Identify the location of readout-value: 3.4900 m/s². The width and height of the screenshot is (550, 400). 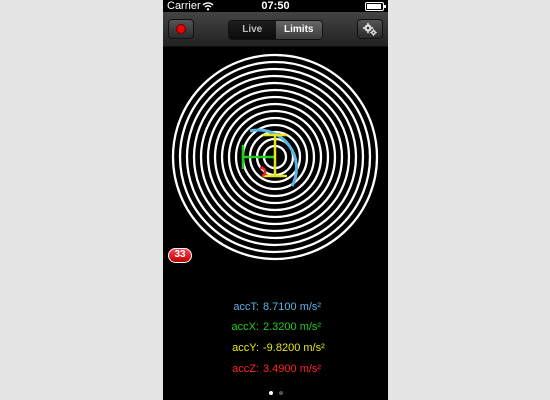
(292, 369).